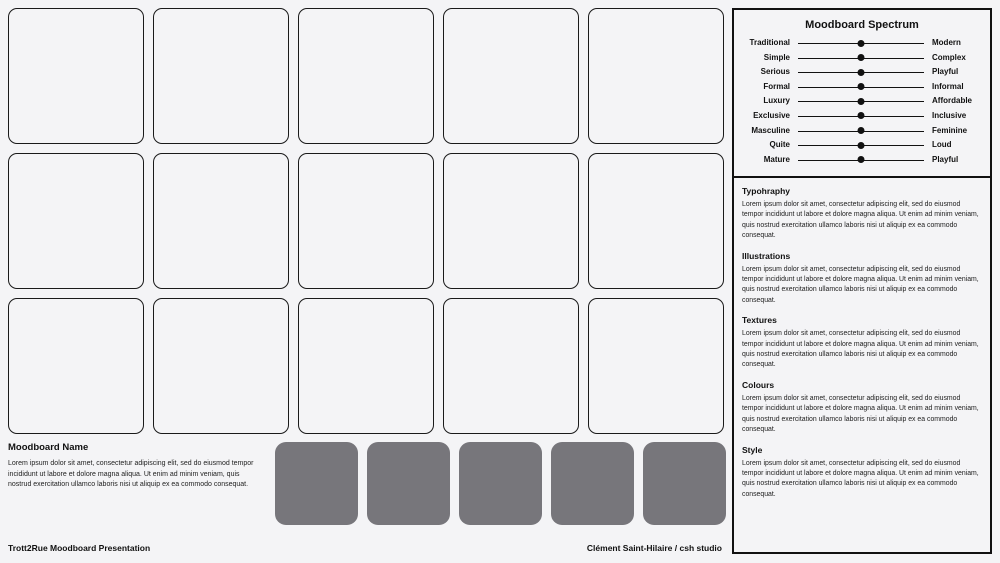 Image resolution: width=1000 pixels, height=563 pixels. I want to click on spectrum-row: Quite Loud, so click(862, 145).